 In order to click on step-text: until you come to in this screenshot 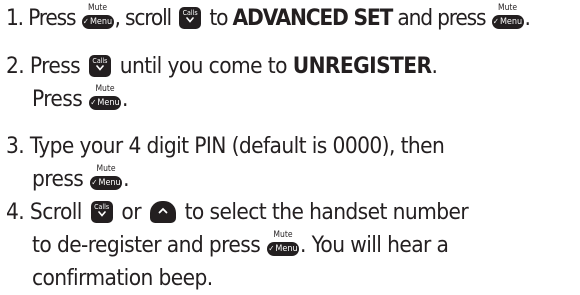, I will do `click(203, 66)`.